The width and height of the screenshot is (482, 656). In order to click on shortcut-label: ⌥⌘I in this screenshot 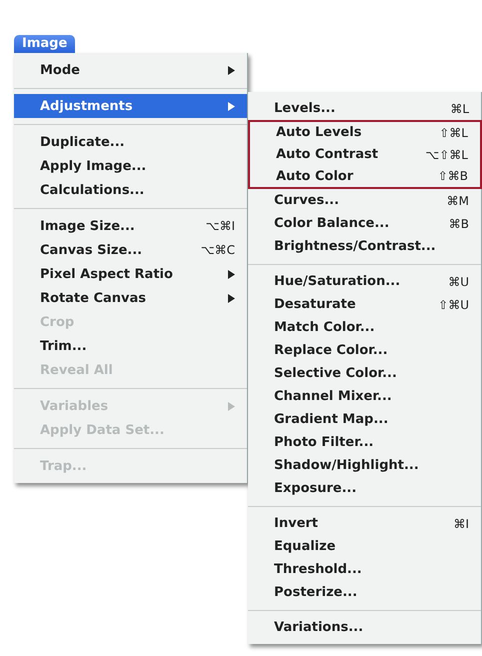, I will do `click(220, 226)`.